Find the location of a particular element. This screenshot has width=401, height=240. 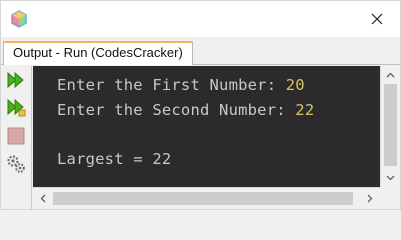

scroll-up-icon is located at coordinates (390, 75).